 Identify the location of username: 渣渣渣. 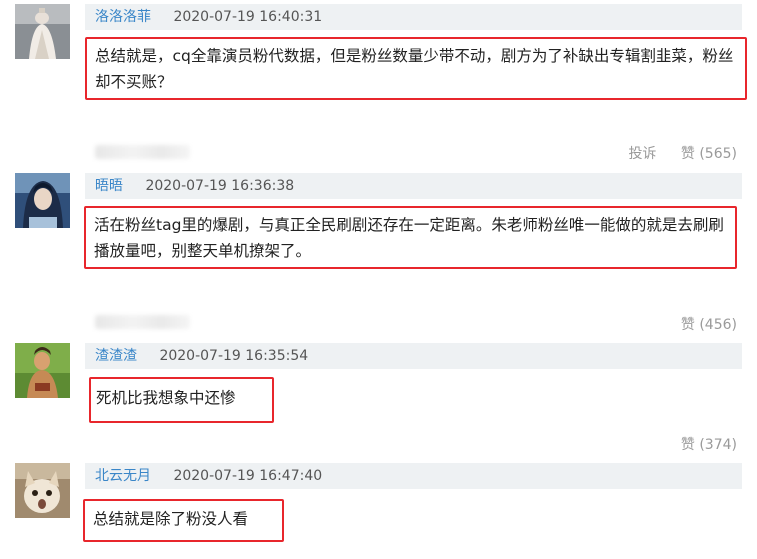
(116, 356).